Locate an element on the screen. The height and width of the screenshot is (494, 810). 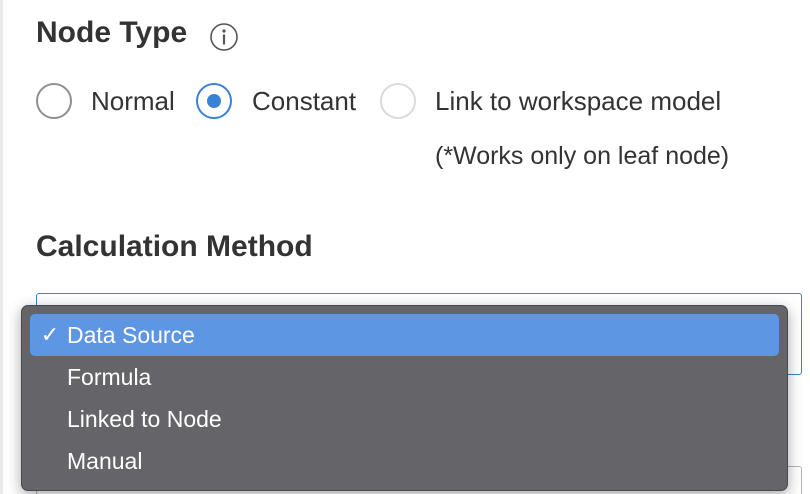
radio-constant is located at coordinates (214, 101).